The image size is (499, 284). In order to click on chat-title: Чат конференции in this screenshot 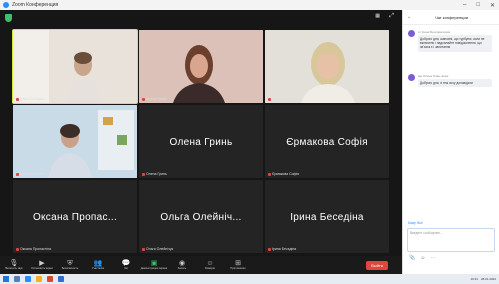, I will do `click(451, 17)`.